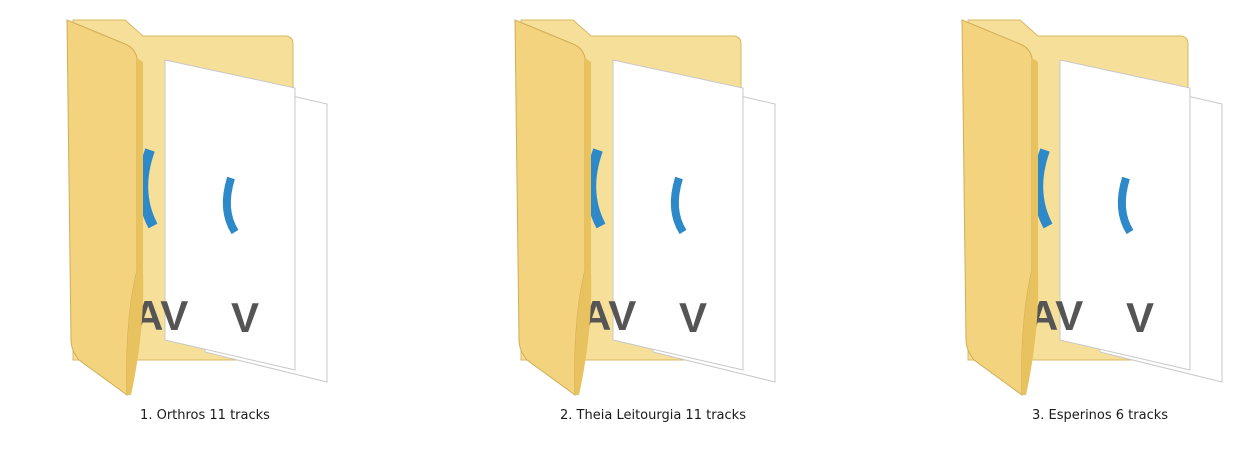 The image size is (1243, 449). What do you see at coordinates (1100, 415) in the screenshot?
I see `folder-label: 3. Esperinos 6 tracks` at bounding box center [1100, 415].